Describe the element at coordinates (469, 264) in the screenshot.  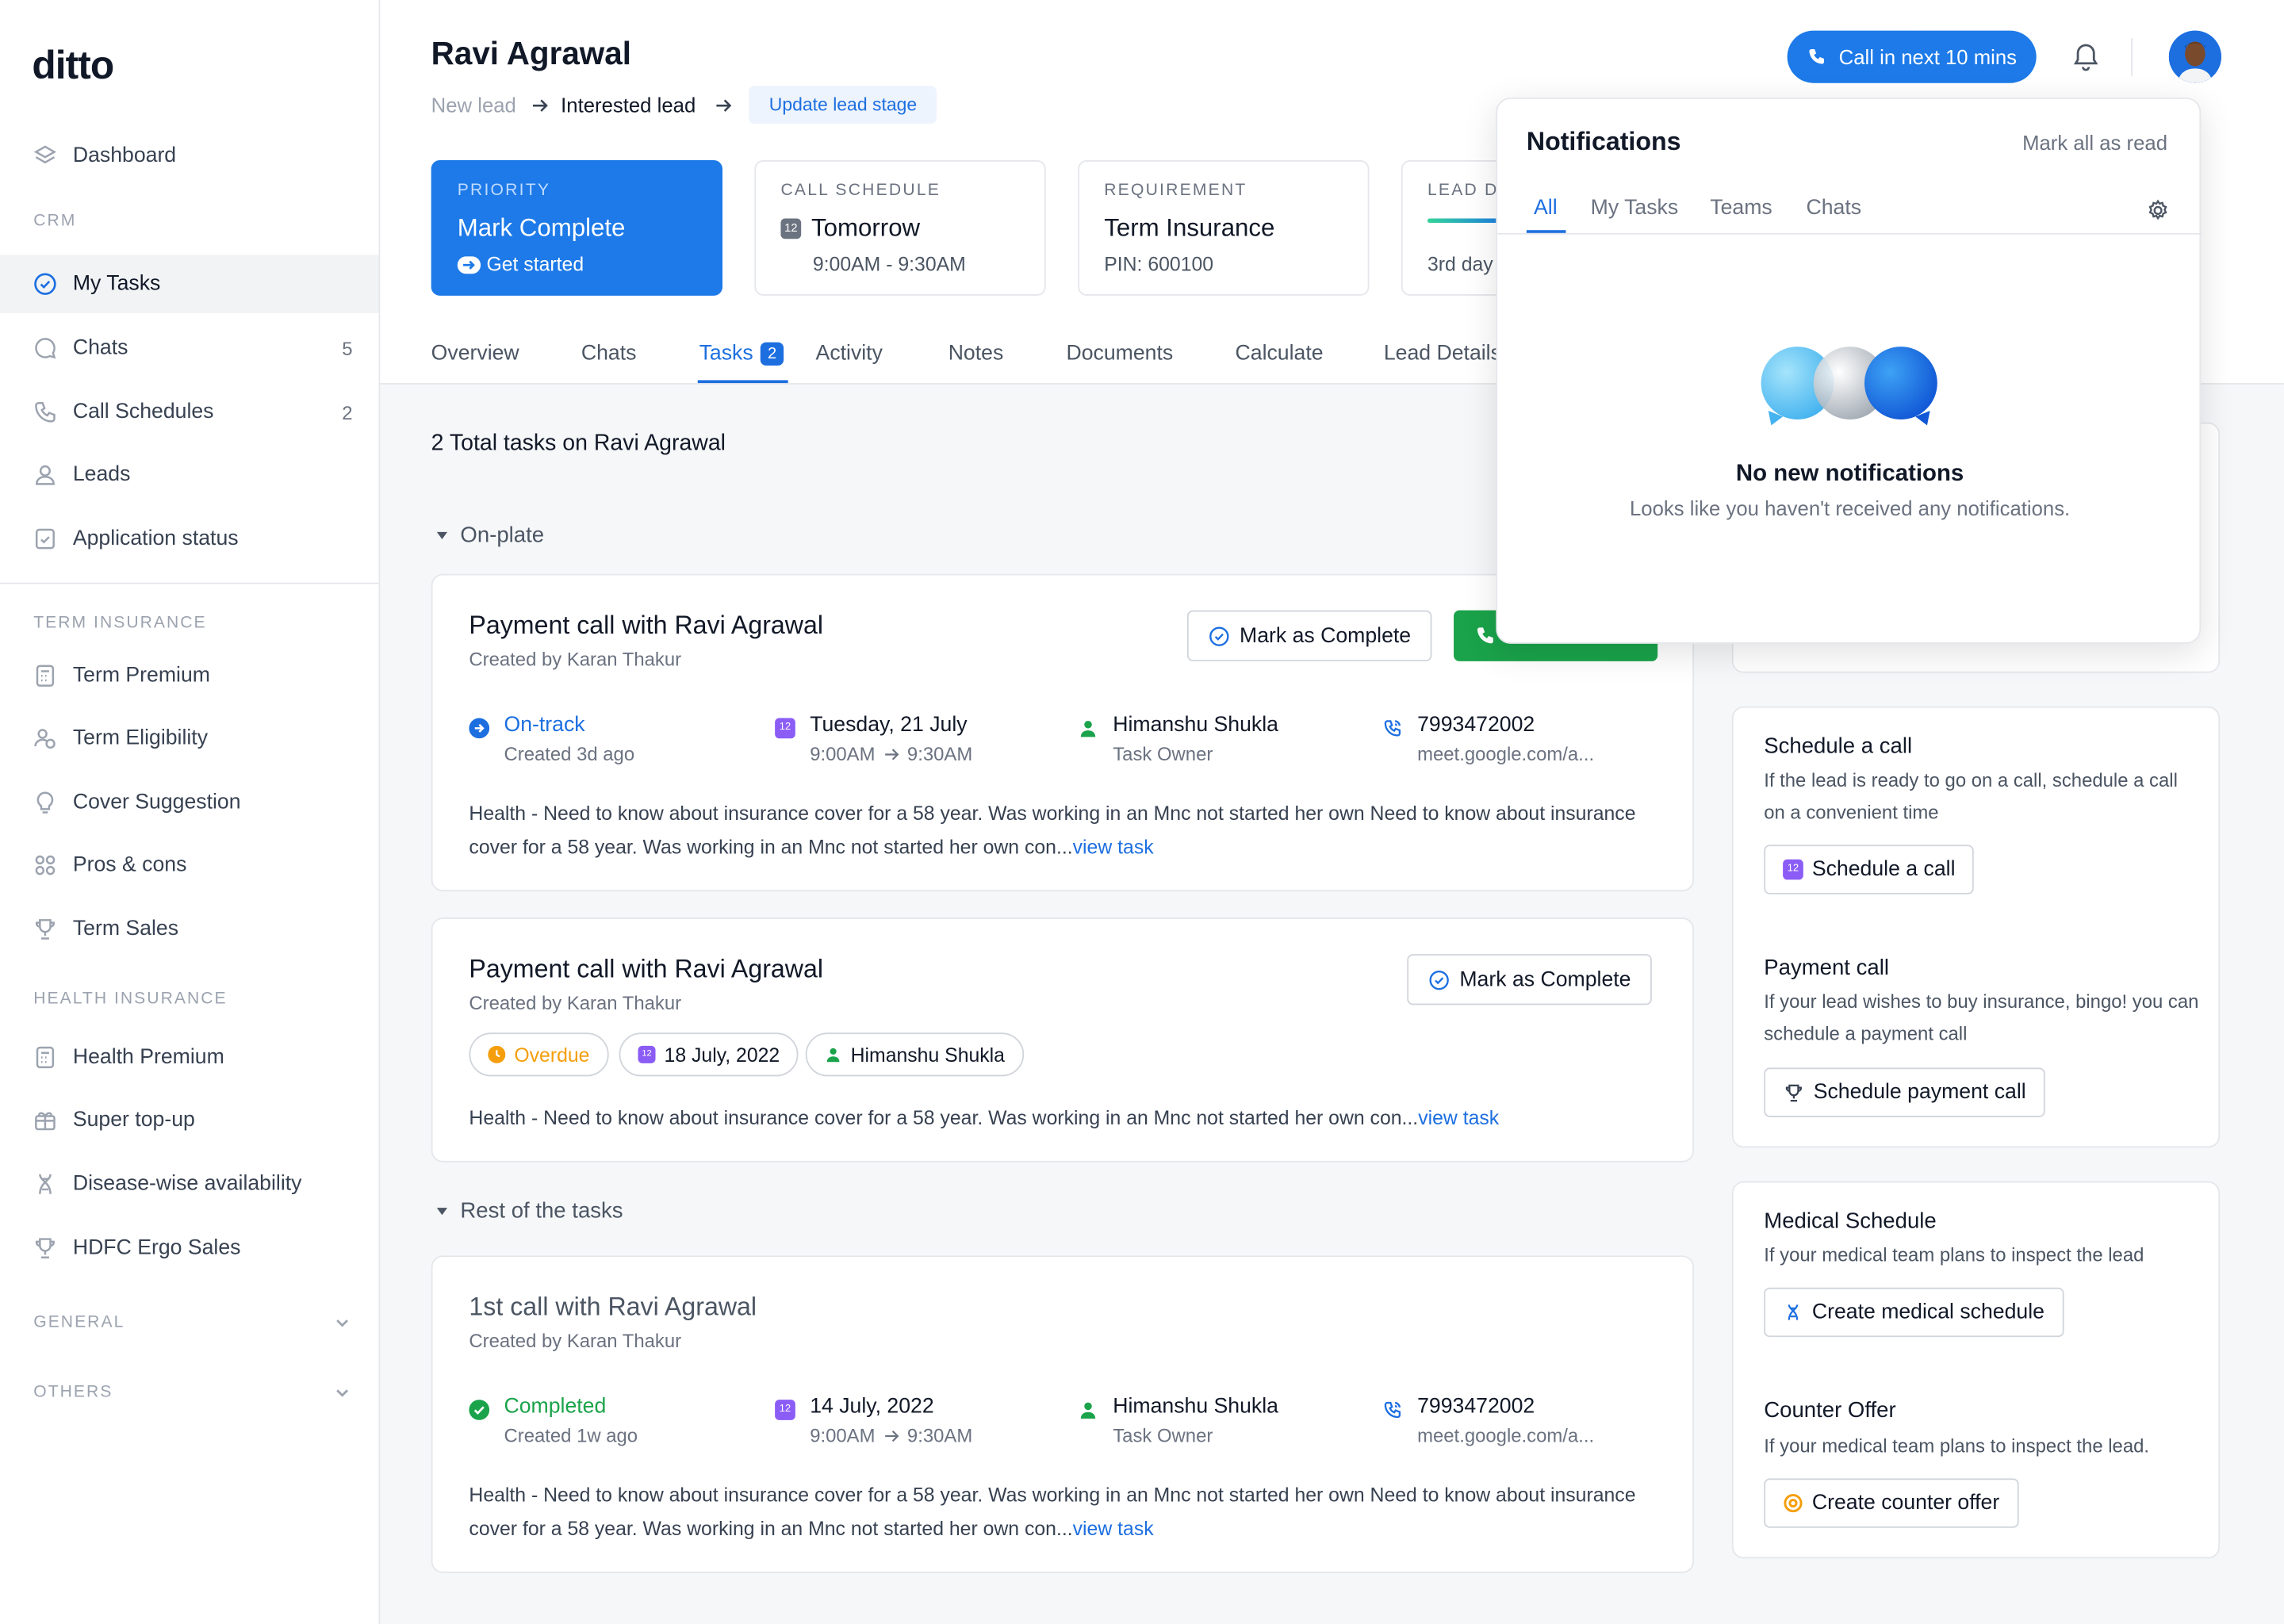
I see `arrow-pill-icon` at that location.